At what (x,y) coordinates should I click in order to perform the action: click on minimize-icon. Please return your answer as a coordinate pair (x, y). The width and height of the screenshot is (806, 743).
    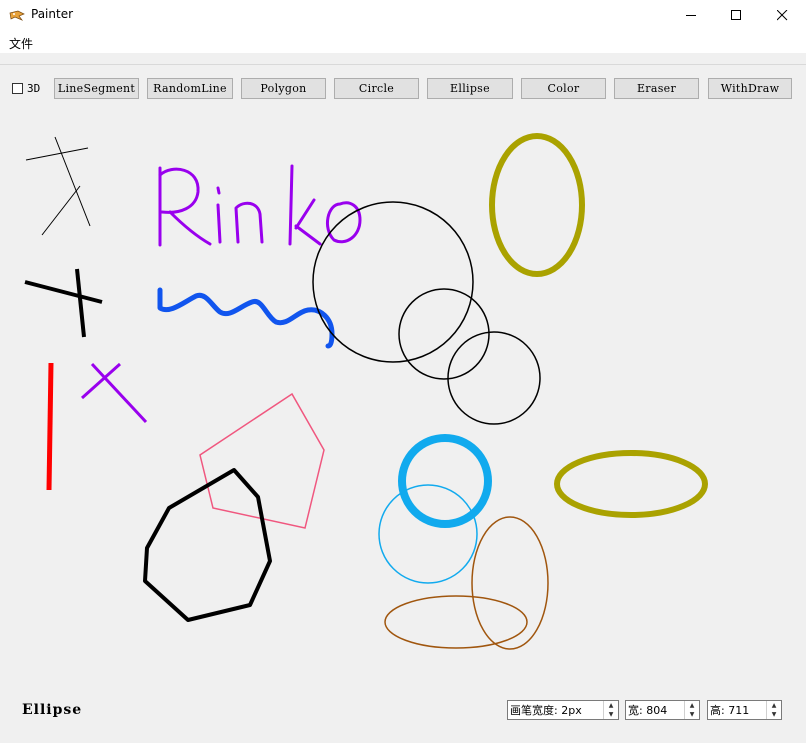
    Looking at the image, I should click on (690, 15).